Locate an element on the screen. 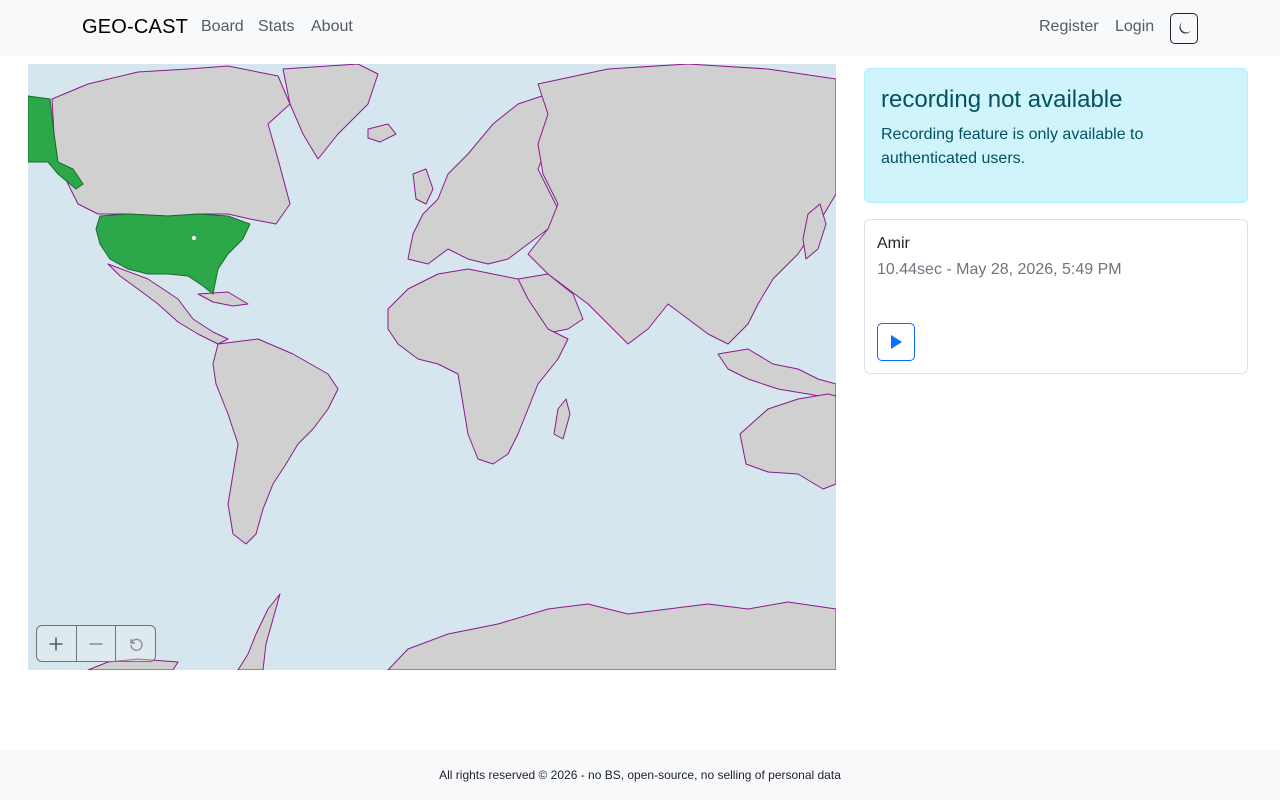 The width and height of the screenshot is (1280, 800). land-antarctica is located at coordinates (611, 635).